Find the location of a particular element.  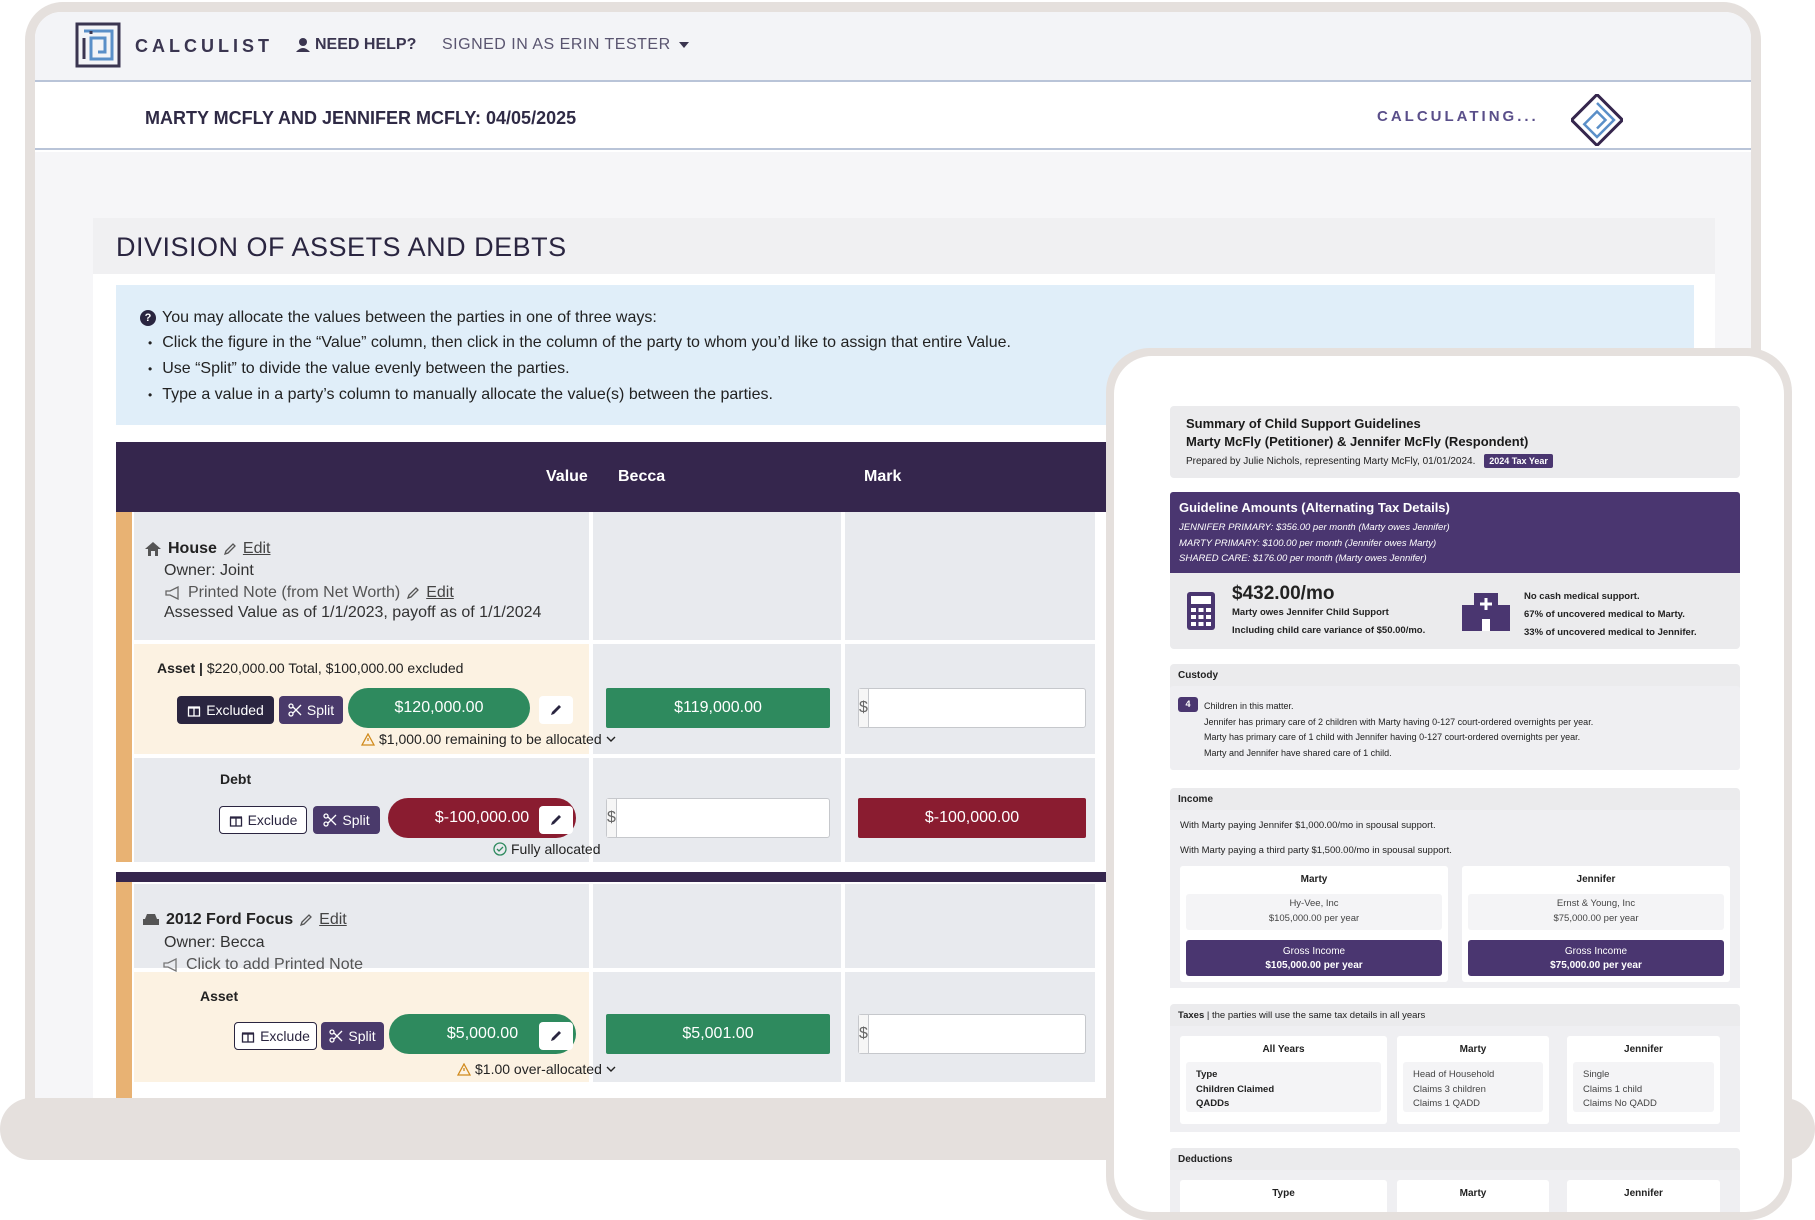

allocation-status-text: $1.00 over-allocated is located at coordinates (538, 1069).